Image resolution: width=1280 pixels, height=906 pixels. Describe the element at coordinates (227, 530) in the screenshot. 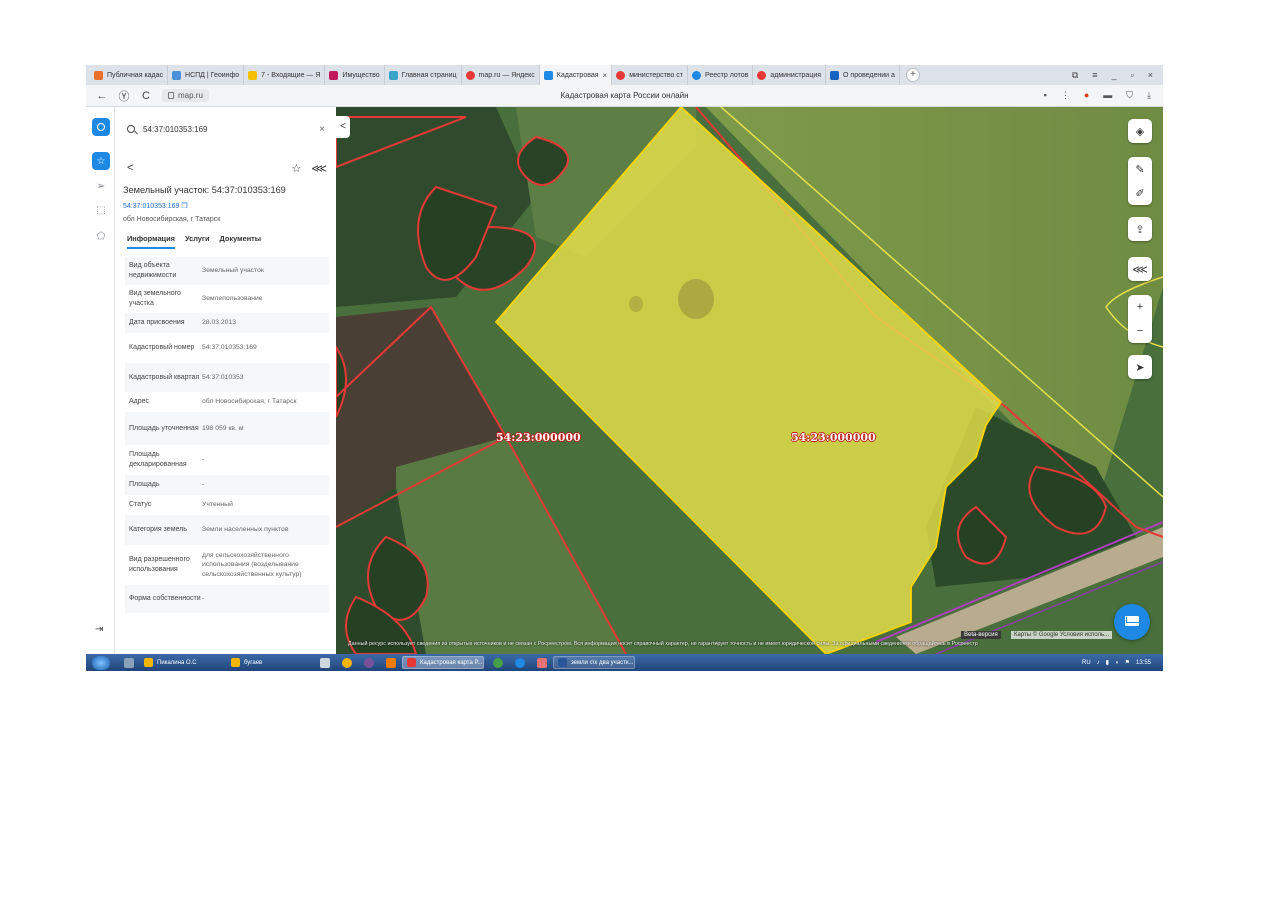

I see `table-row: Категория земель Земли населенных пунктов` at that location.